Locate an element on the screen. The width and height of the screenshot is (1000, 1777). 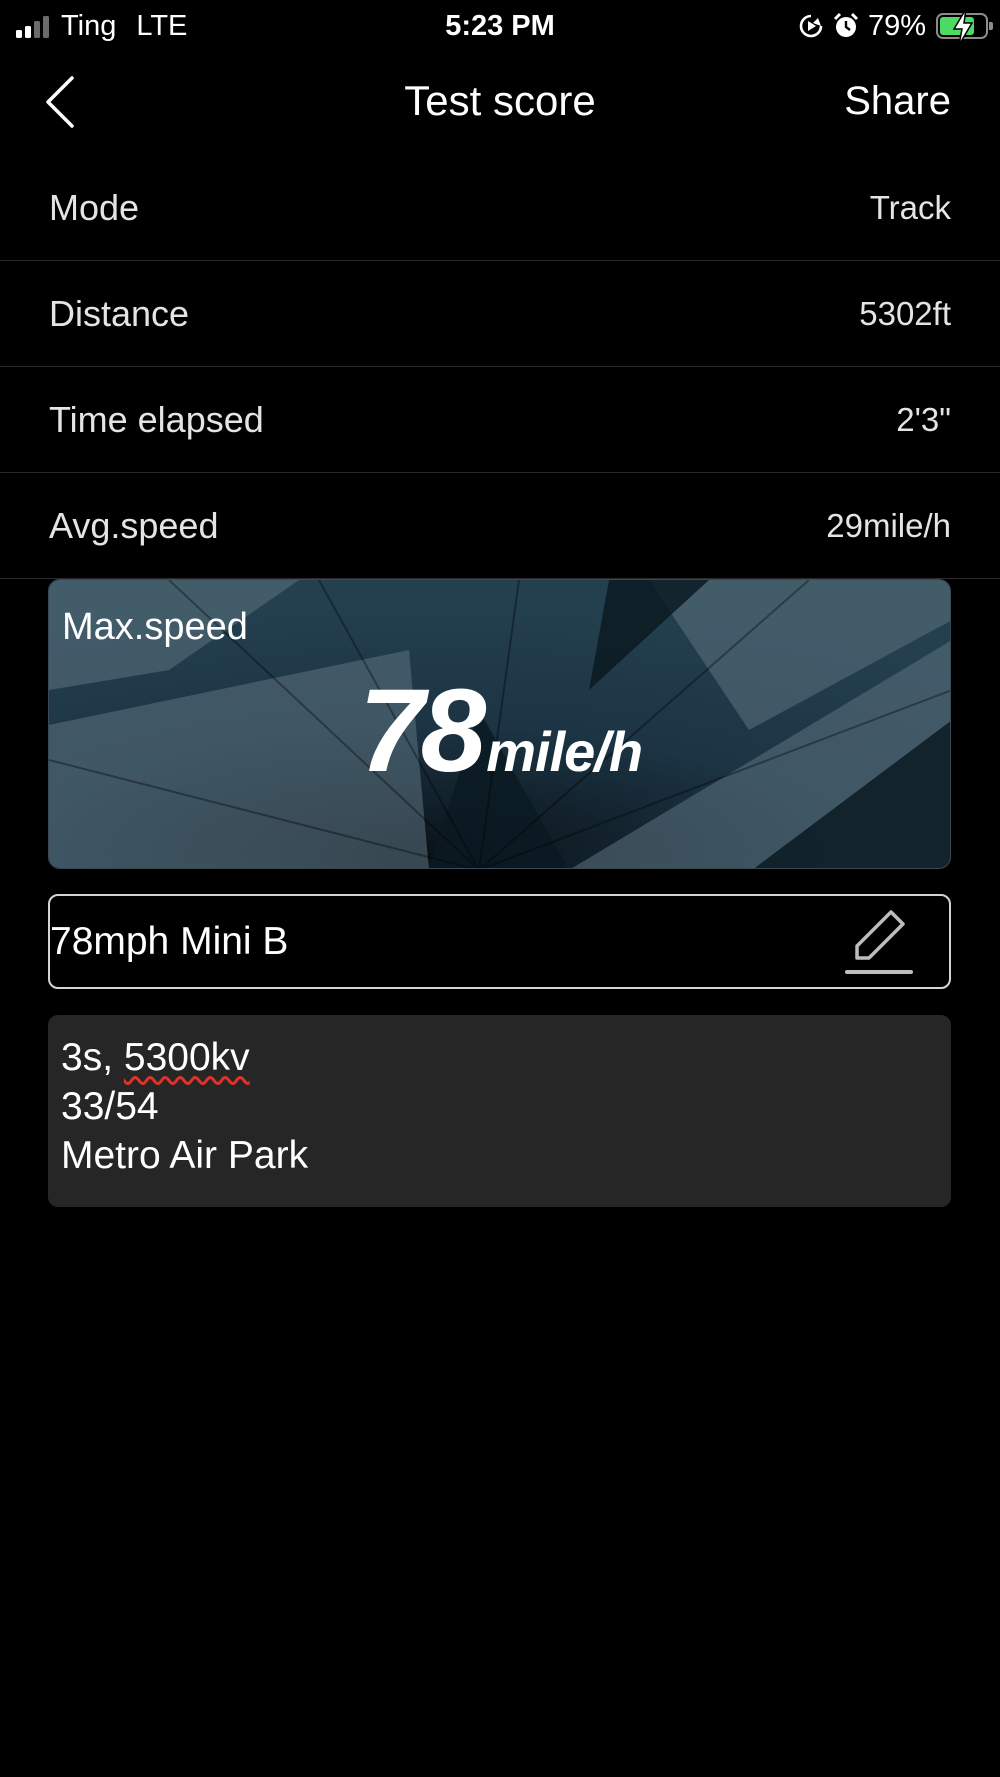
row-label: Mode is located at coordinates (94, 207).